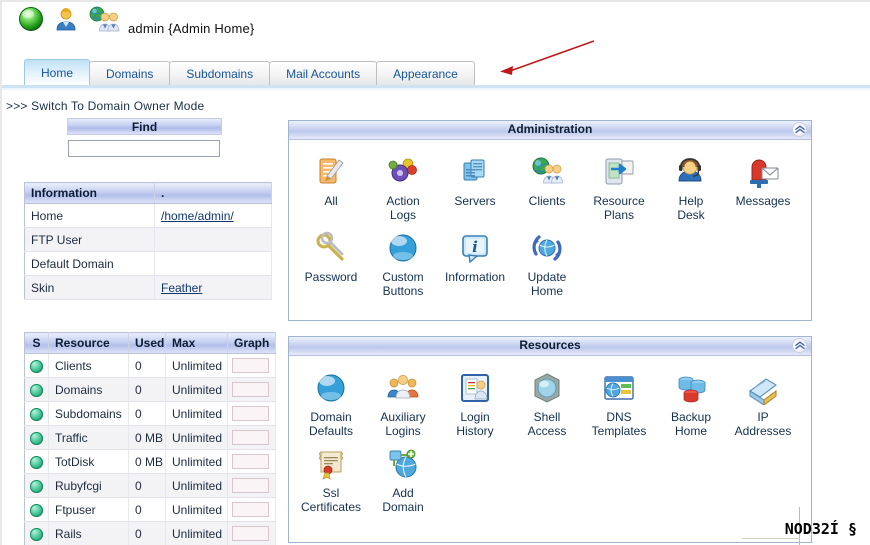  Describe the element at coordinates (619, 185) in the screenshot. I see `tile-resource-plans: Resource Plans` at that location.